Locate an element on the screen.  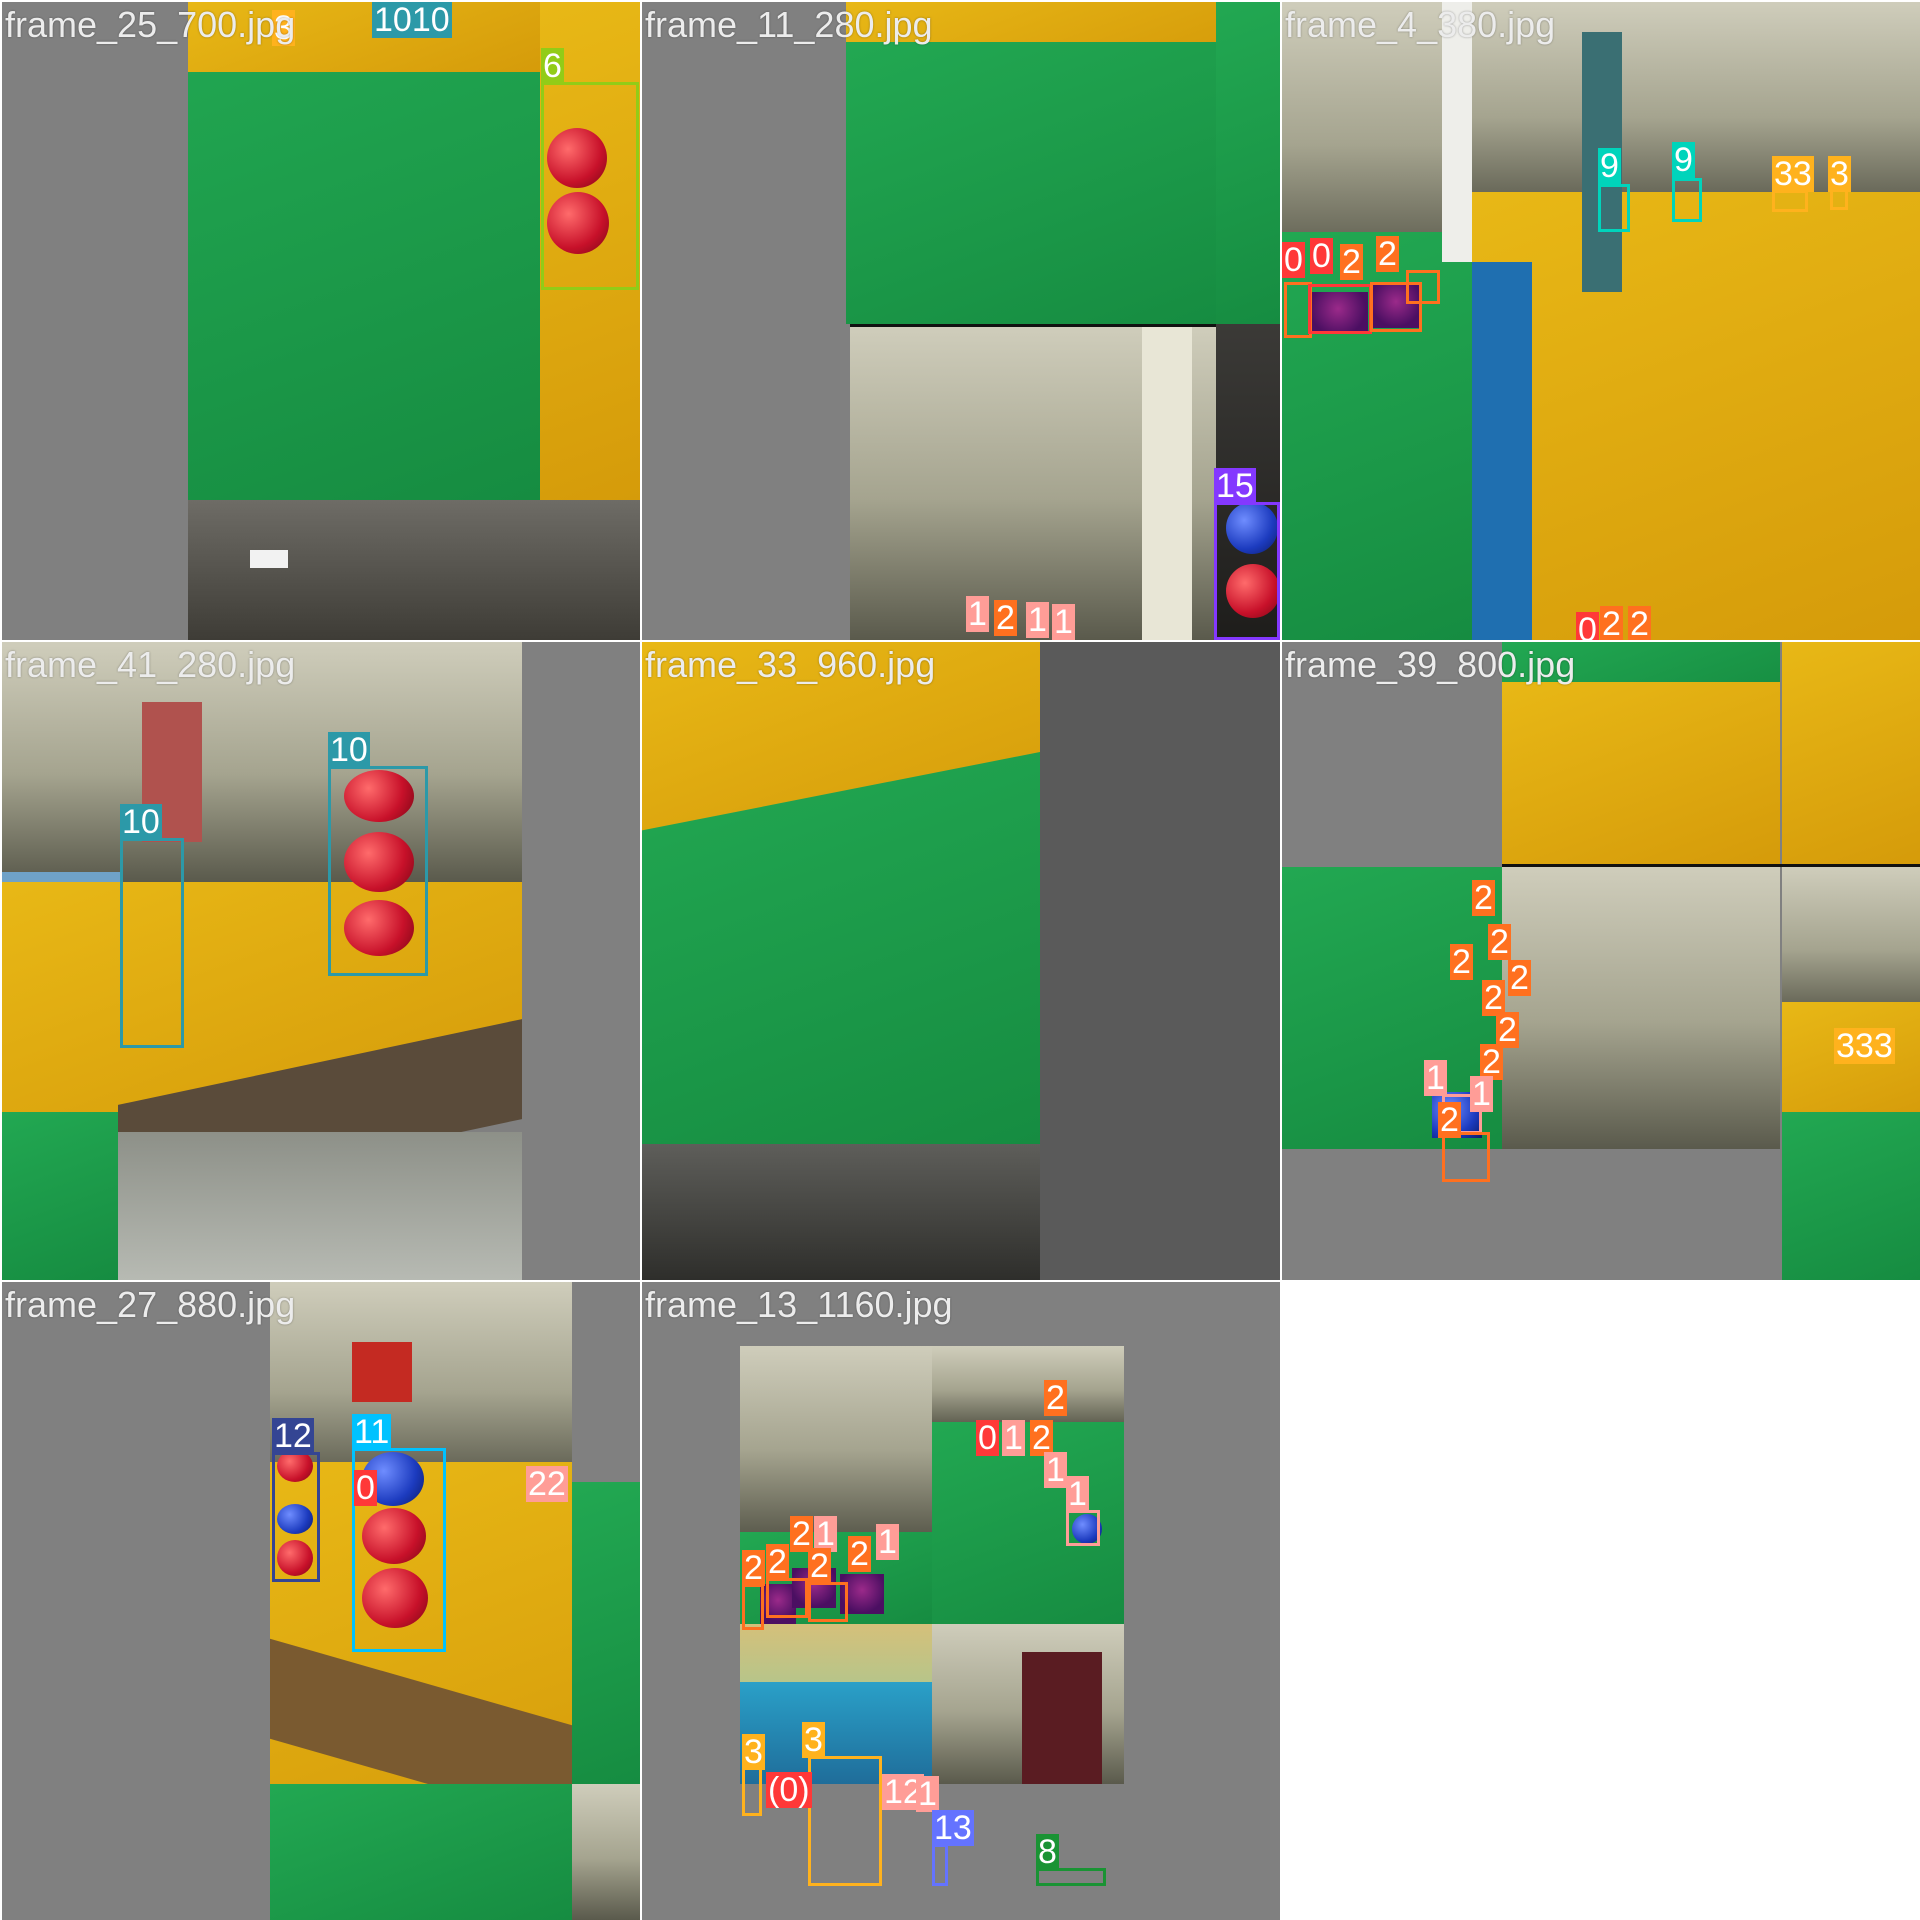
mosaic-tile-5: frame_33_960.jpg is located at coordinates (961, 961).